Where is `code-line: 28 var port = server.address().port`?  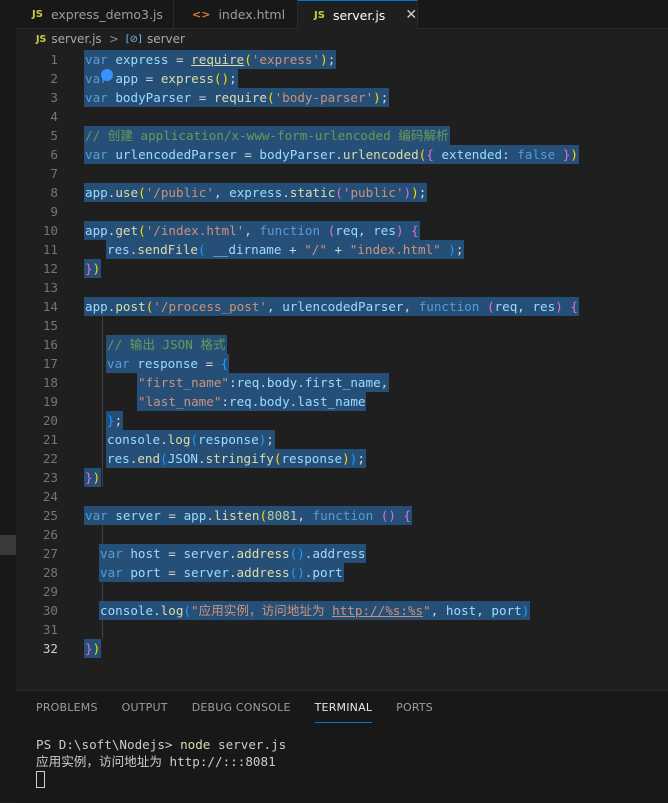
code-line: 28 var port = server.address().port is located at coordinates (342, 572).